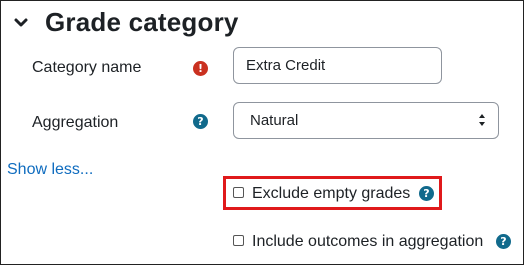  Describe the element at coordinates (366, 120) in the screenshot. I see `aggregation-select: Natural` at that location.